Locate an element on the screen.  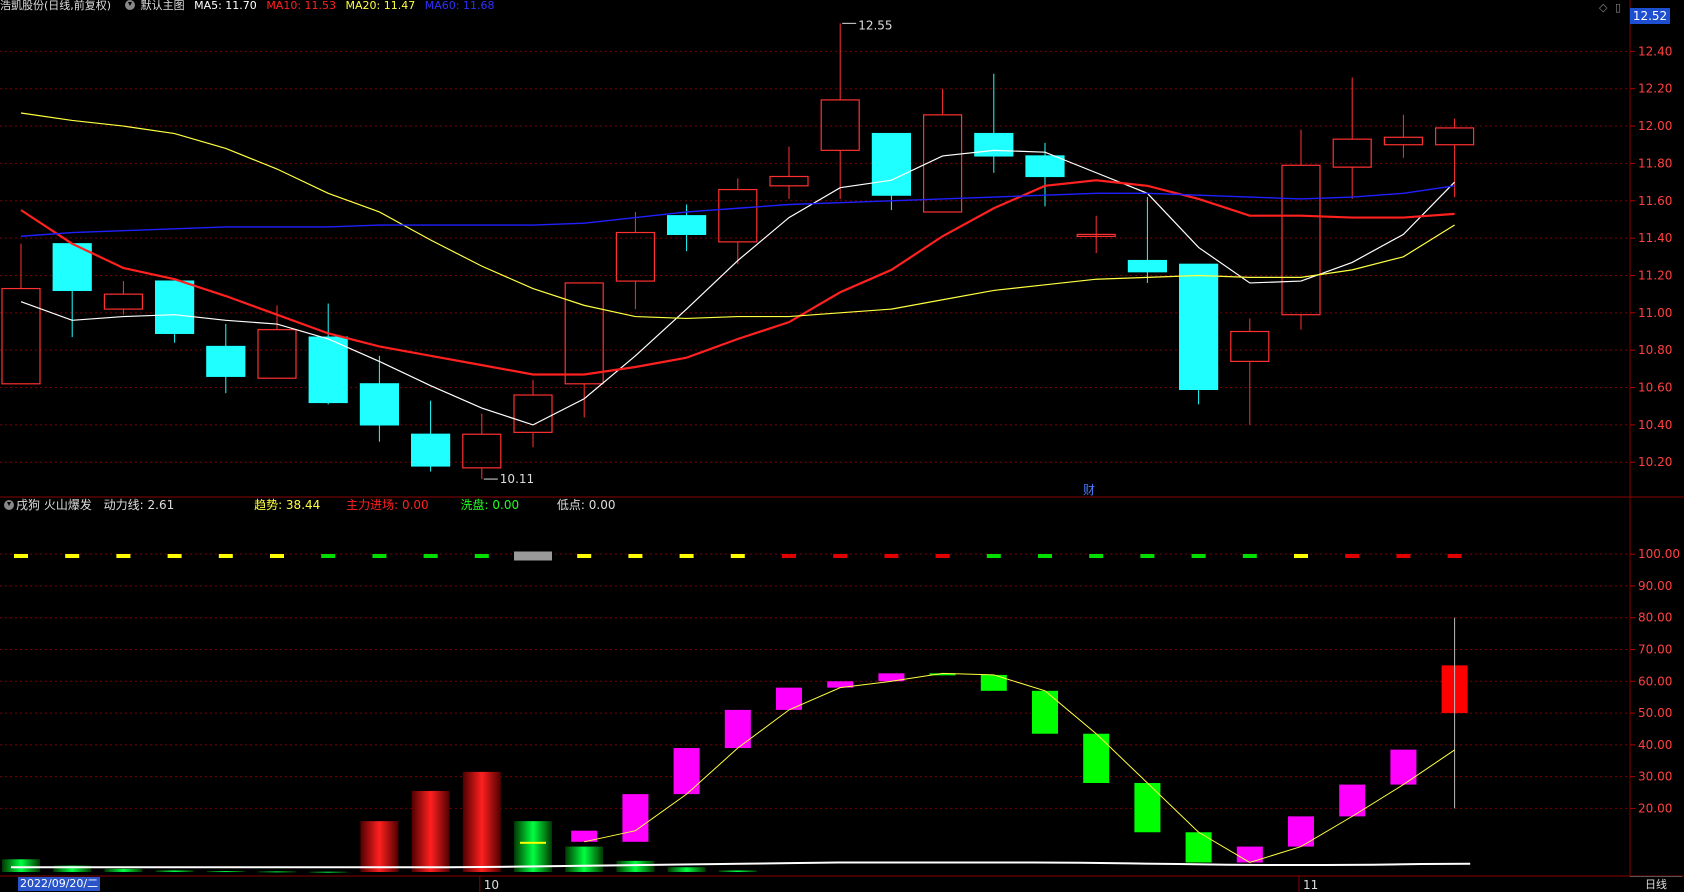
y-tick-label: 11.20 is located at coordinates (1655, 275).